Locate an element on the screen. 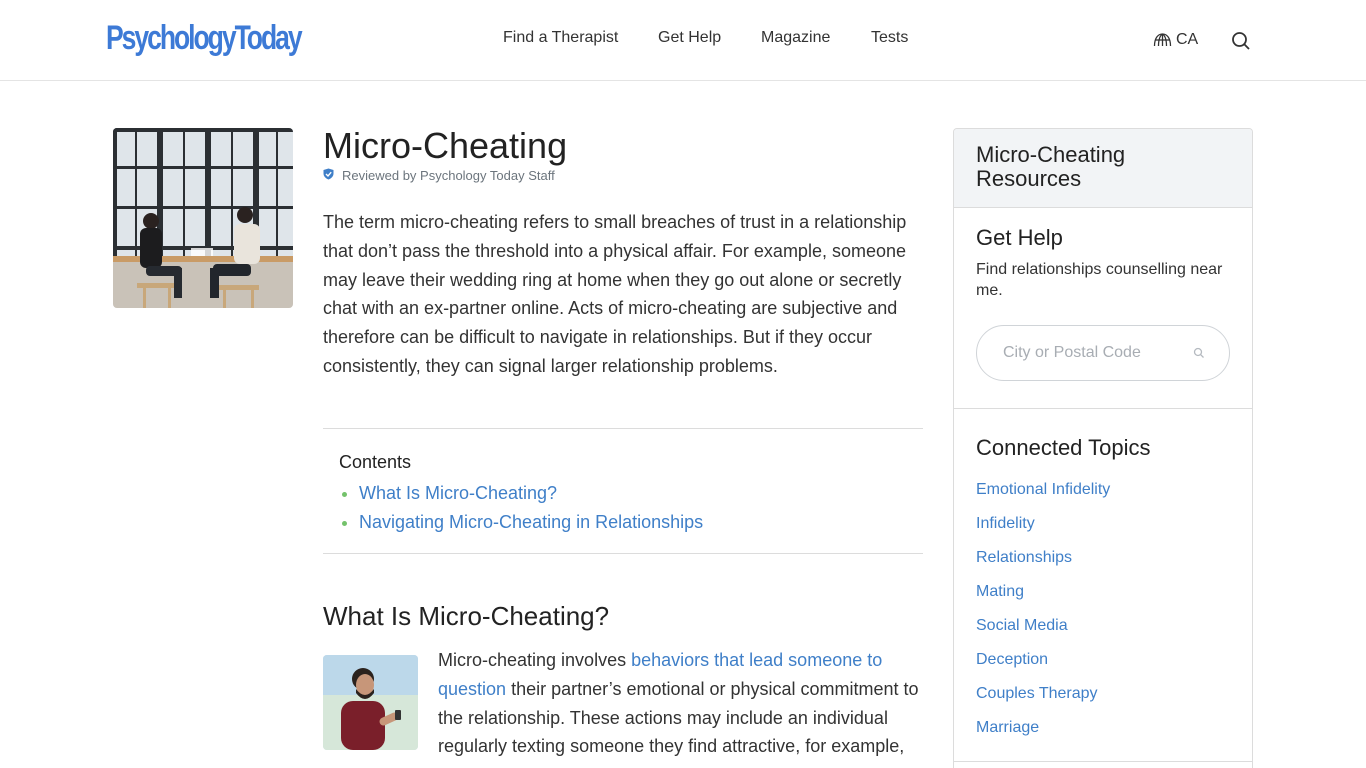 The image size is (1366, 768). topic-link: Mating is located at coordinates (1043, 592).